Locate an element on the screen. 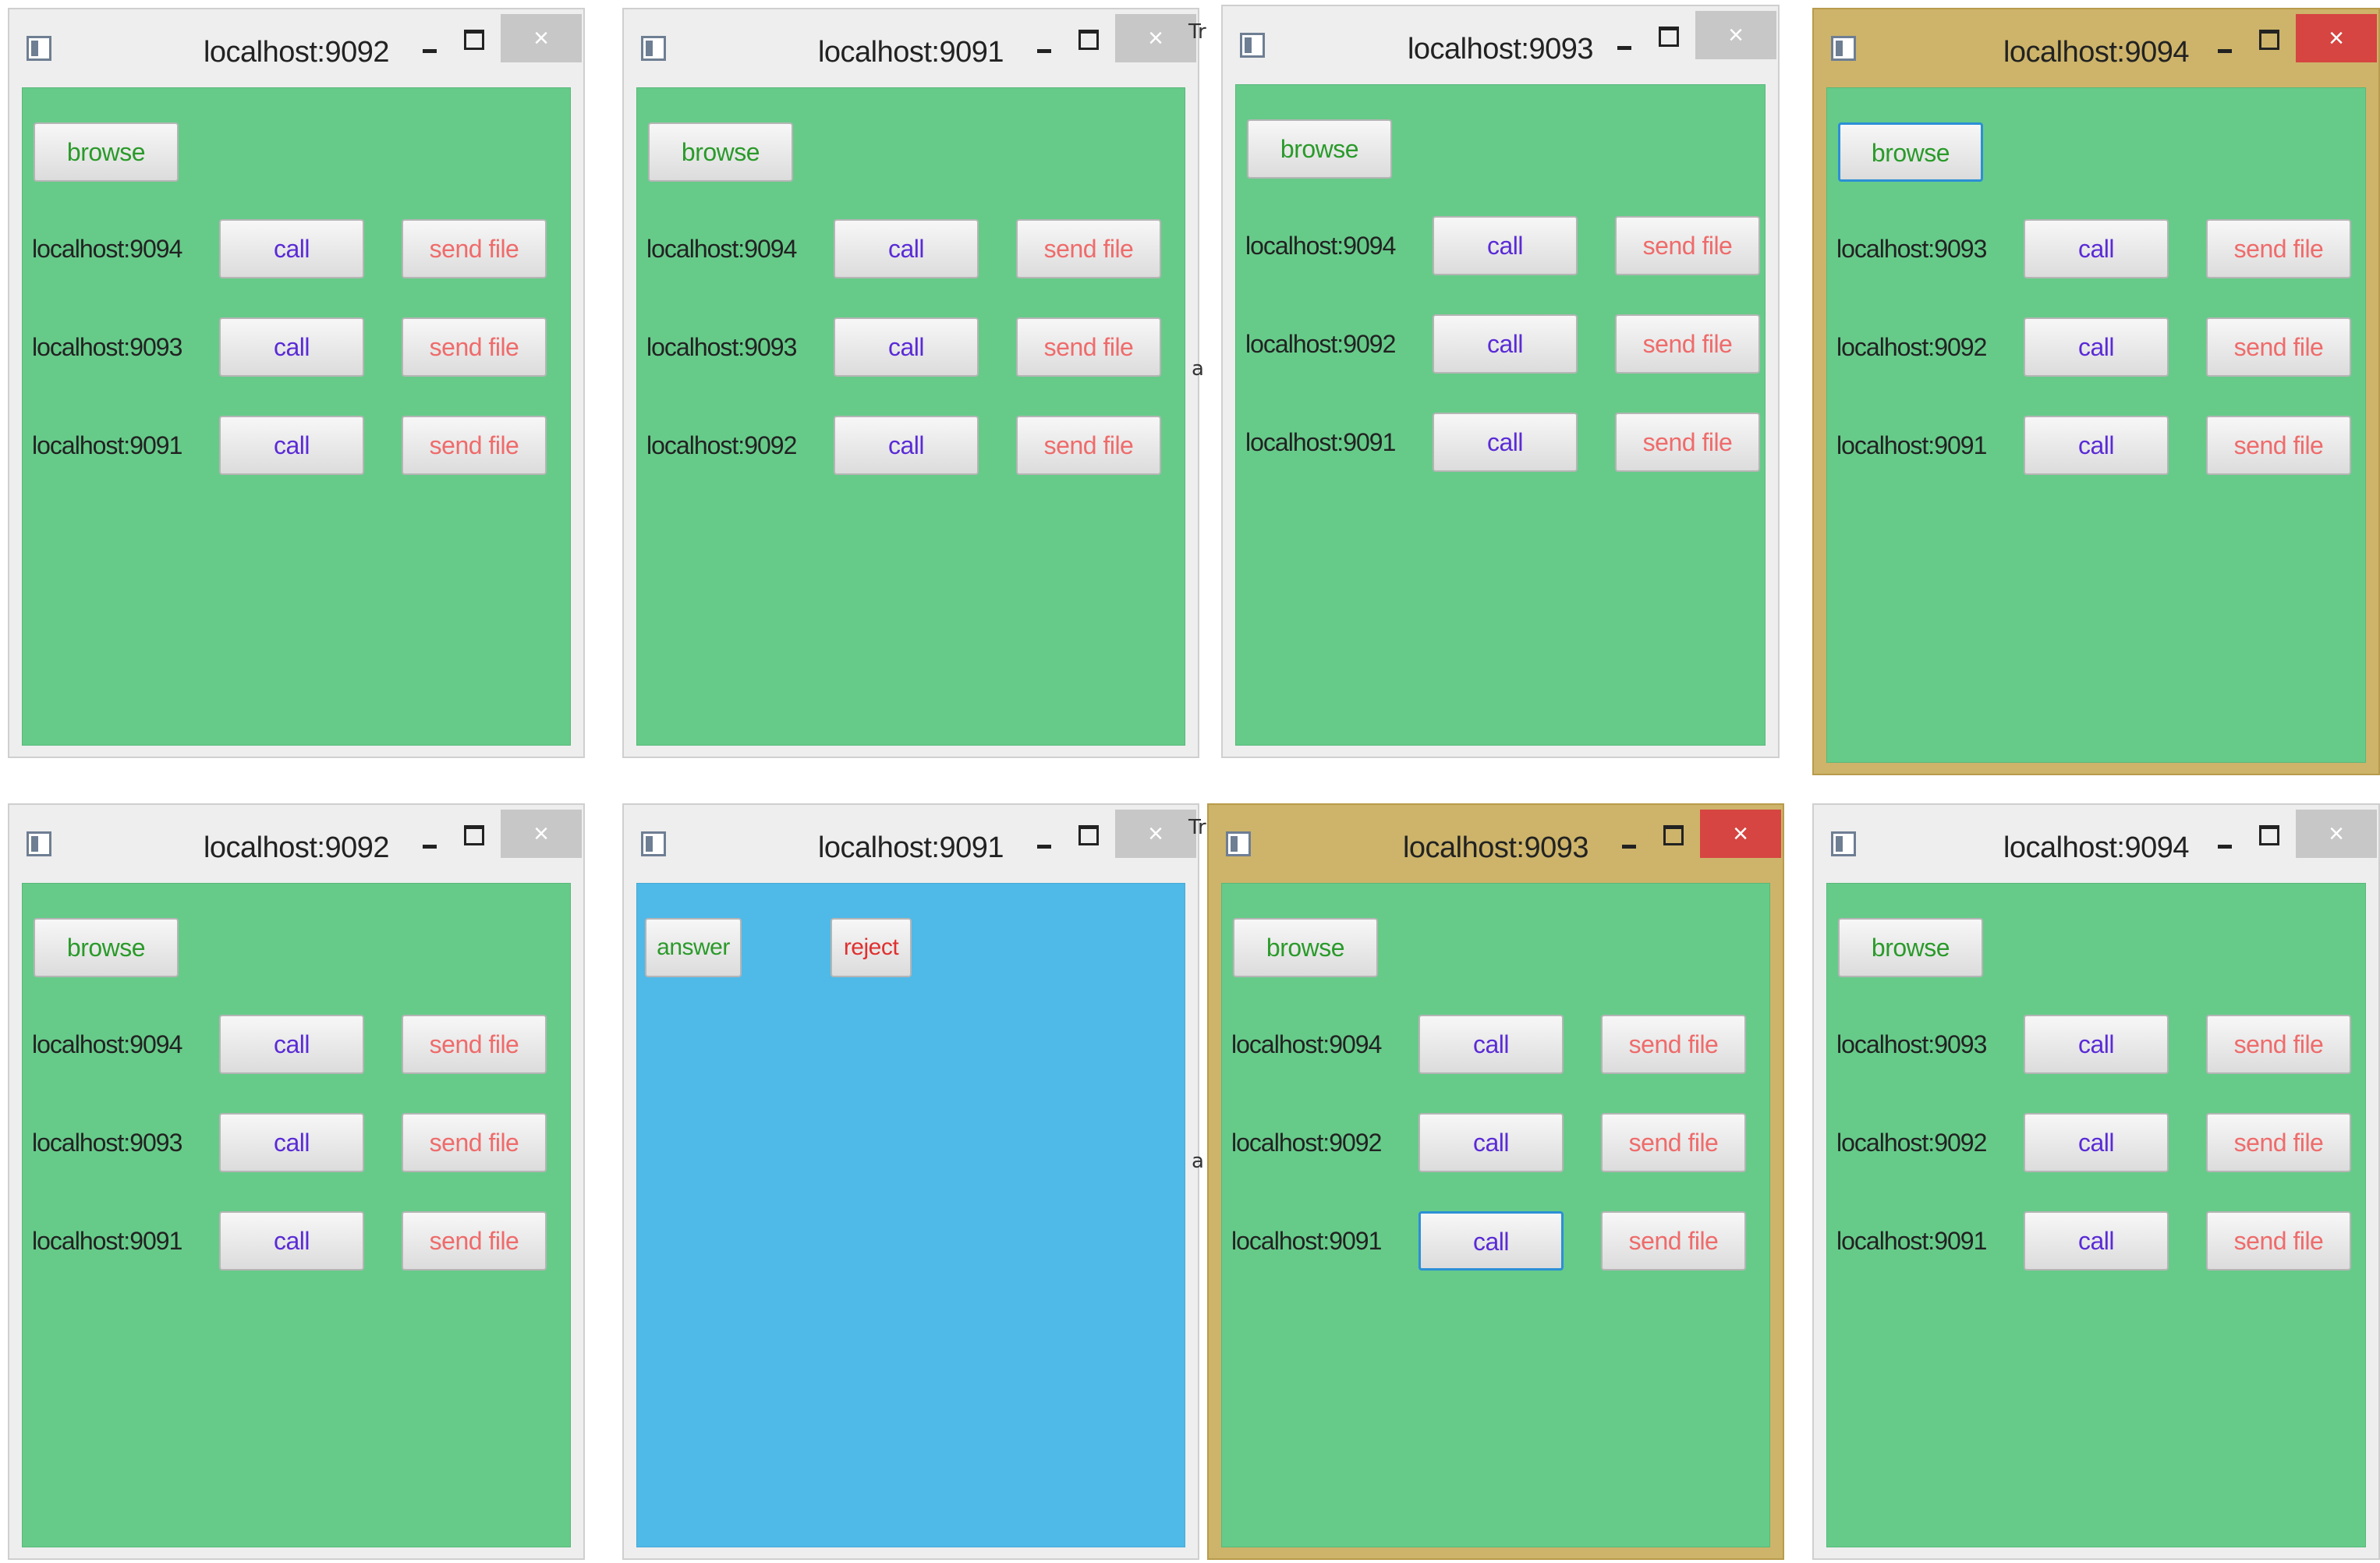 Image resolution: width=2380 pixels, height=1563 pixels. peer-host-label: localhost:9091 is located at coordinates (1912, 445).